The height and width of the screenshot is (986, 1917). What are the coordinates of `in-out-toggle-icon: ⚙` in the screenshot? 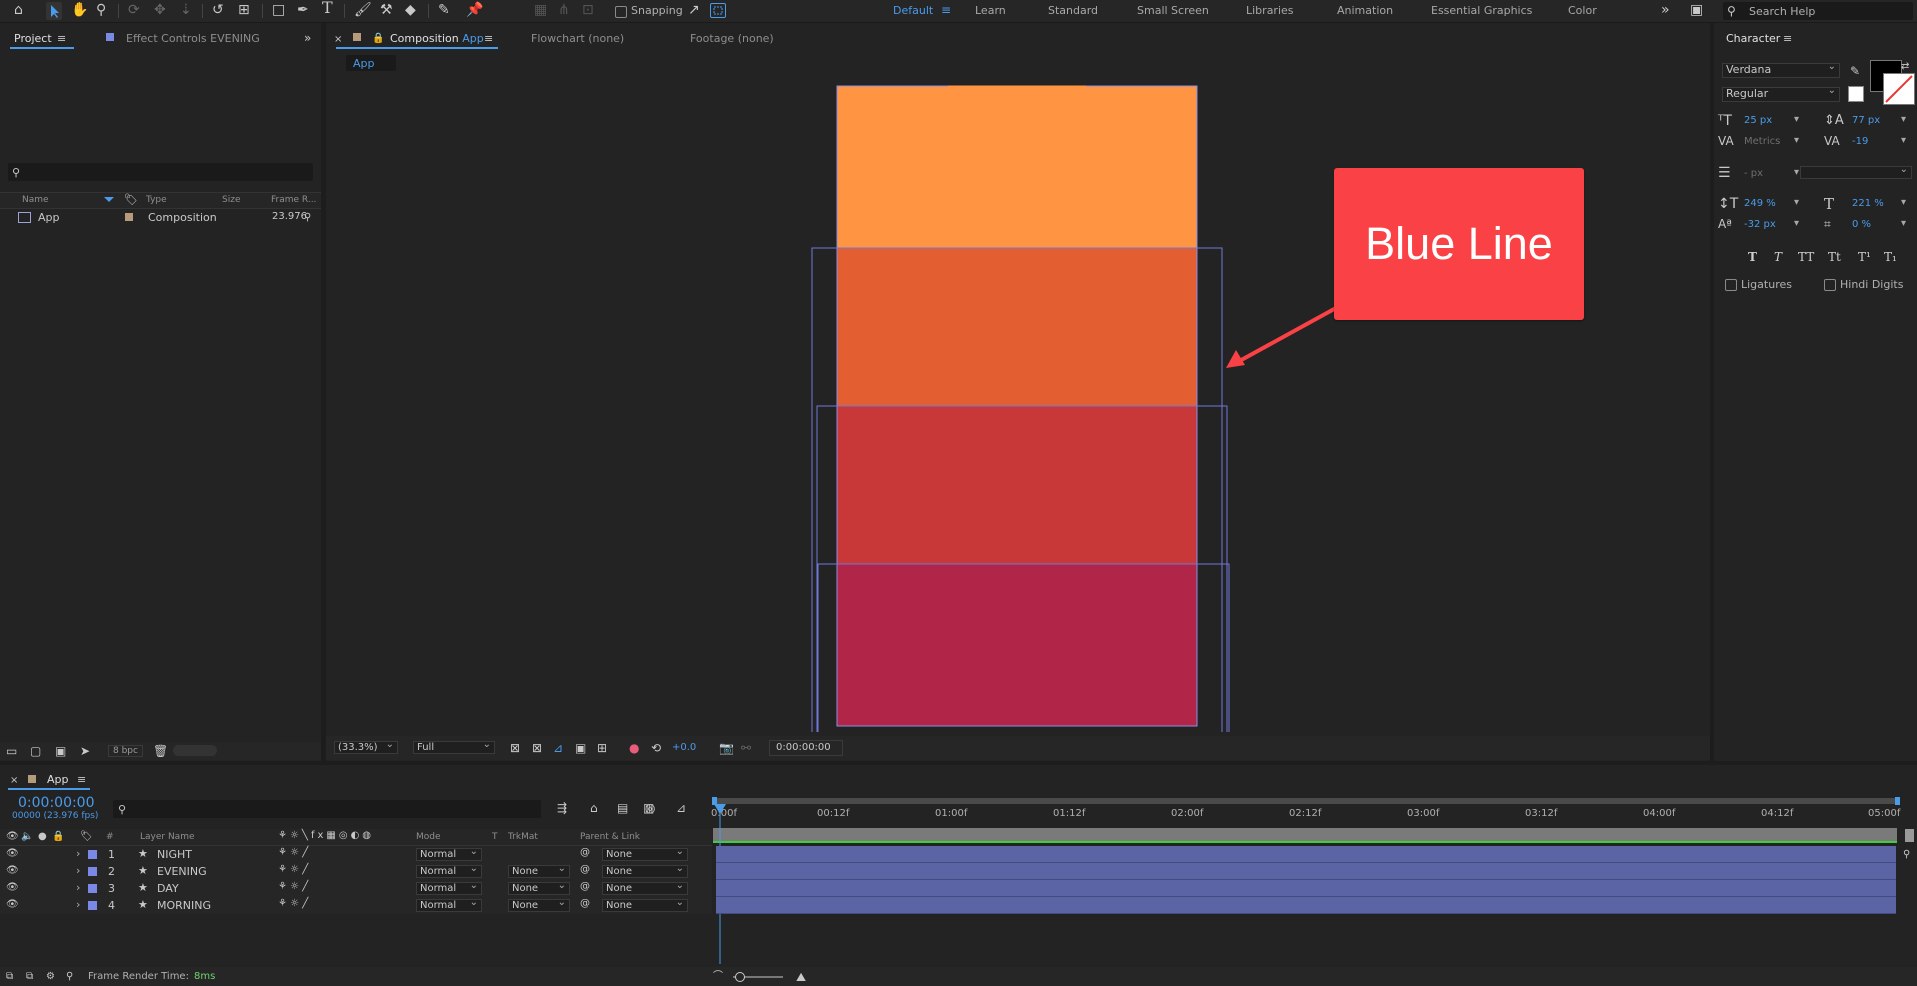 It's located at (50, 977).